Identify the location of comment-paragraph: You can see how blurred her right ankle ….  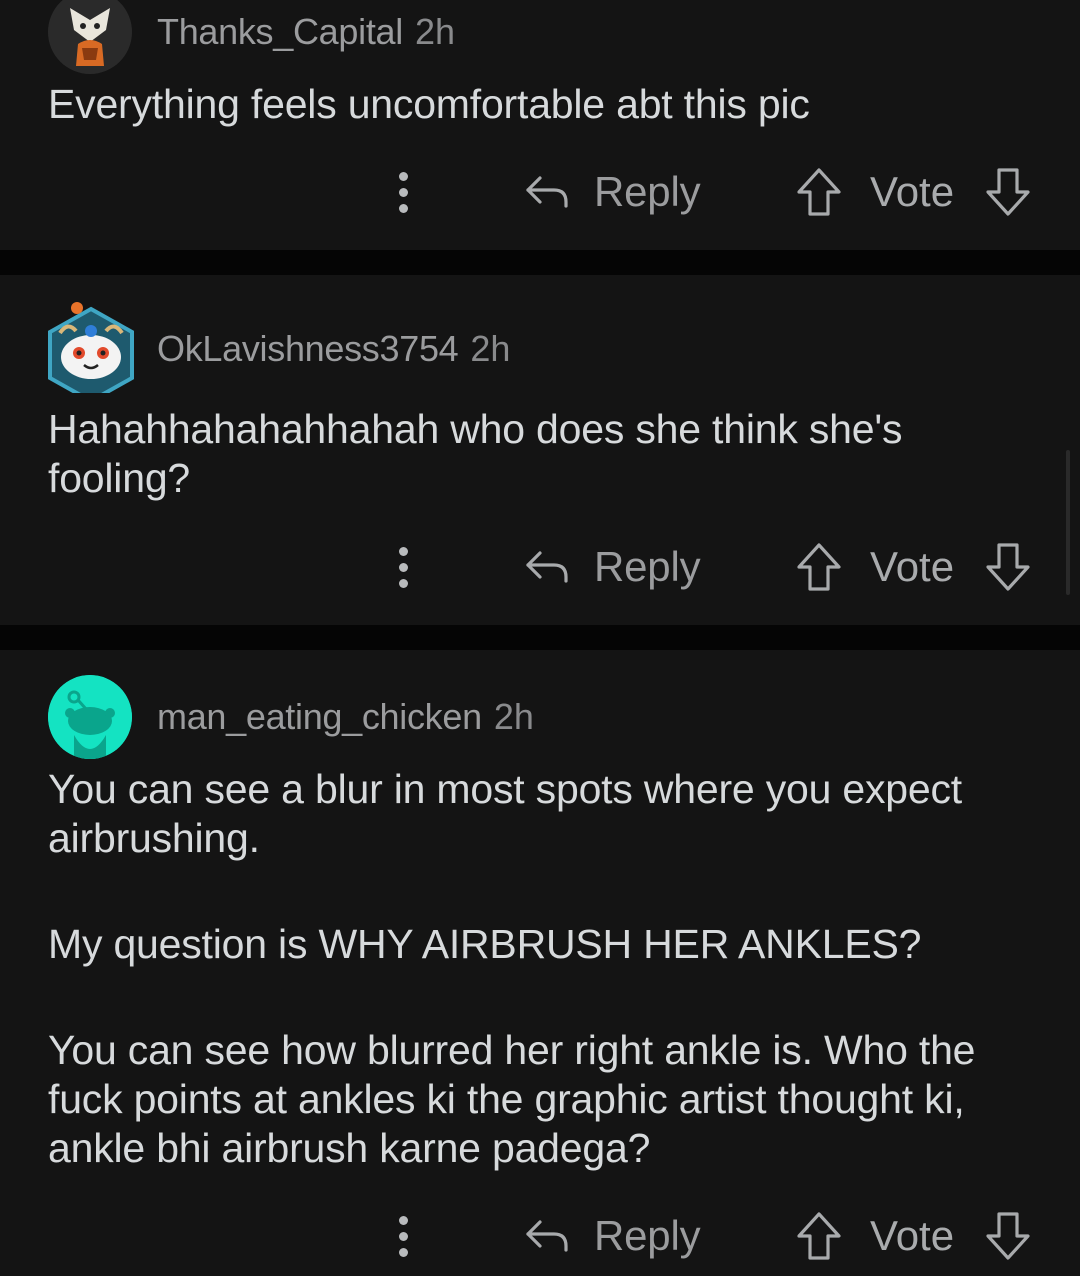
(512, 1099).